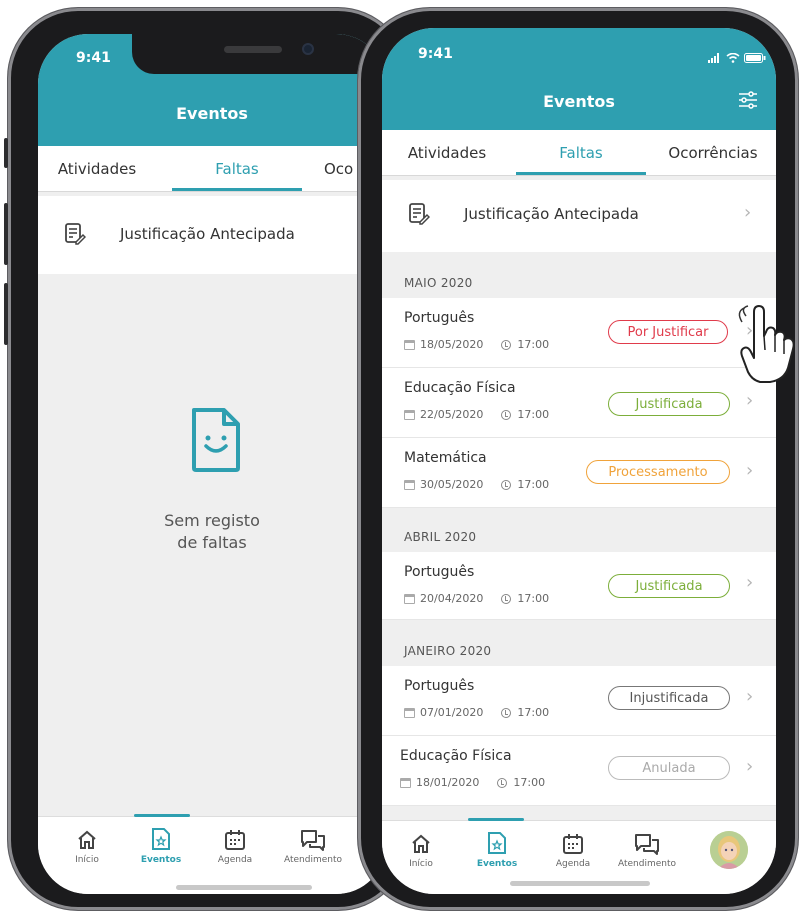  I want to click on item-meta: 18/01/2020 17:00, so click(472, 782).